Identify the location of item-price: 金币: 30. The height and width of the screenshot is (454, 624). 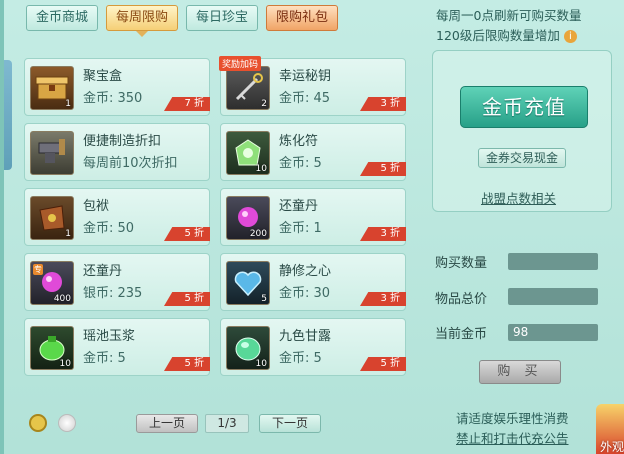
(305, 293).